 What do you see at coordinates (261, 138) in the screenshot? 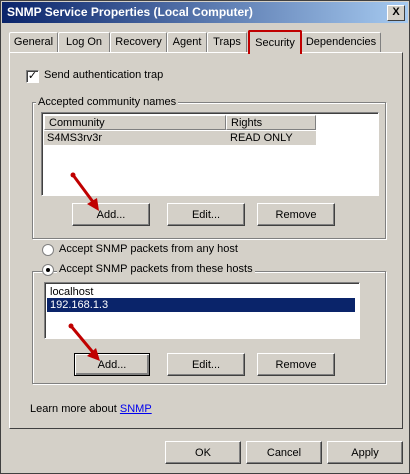
I see `community-rights: READ ONLY` at bounding box center [261, 138].